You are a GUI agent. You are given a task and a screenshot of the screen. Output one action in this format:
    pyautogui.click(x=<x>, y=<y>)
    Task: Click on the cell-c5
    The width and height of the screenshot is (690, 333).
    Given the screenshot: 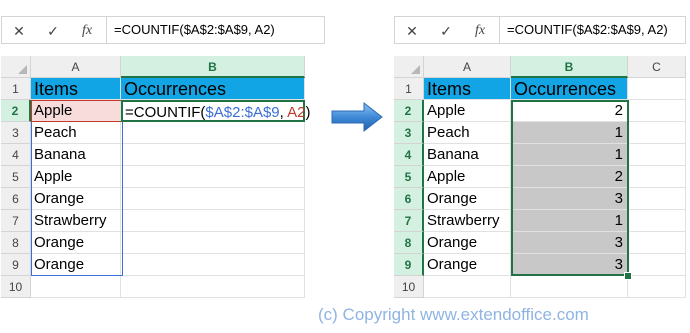 What is the action you would take?
    pyautogui.click(x=657, y=177)
    